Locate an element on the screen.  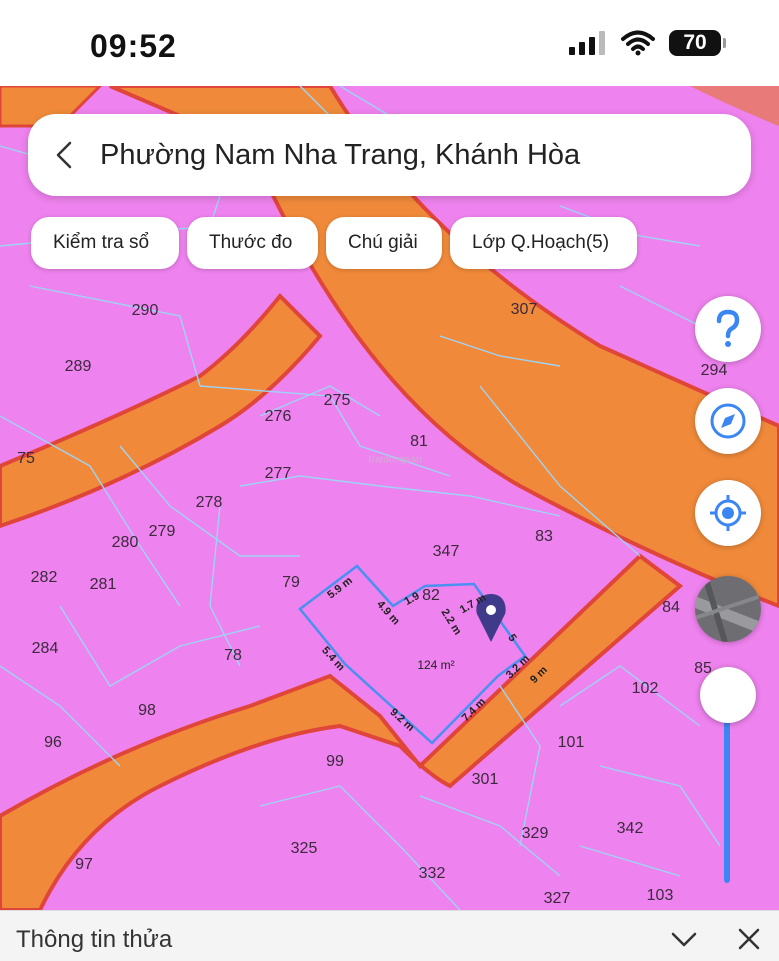
parcel-number: 280 is located at coordinates (125, 542).